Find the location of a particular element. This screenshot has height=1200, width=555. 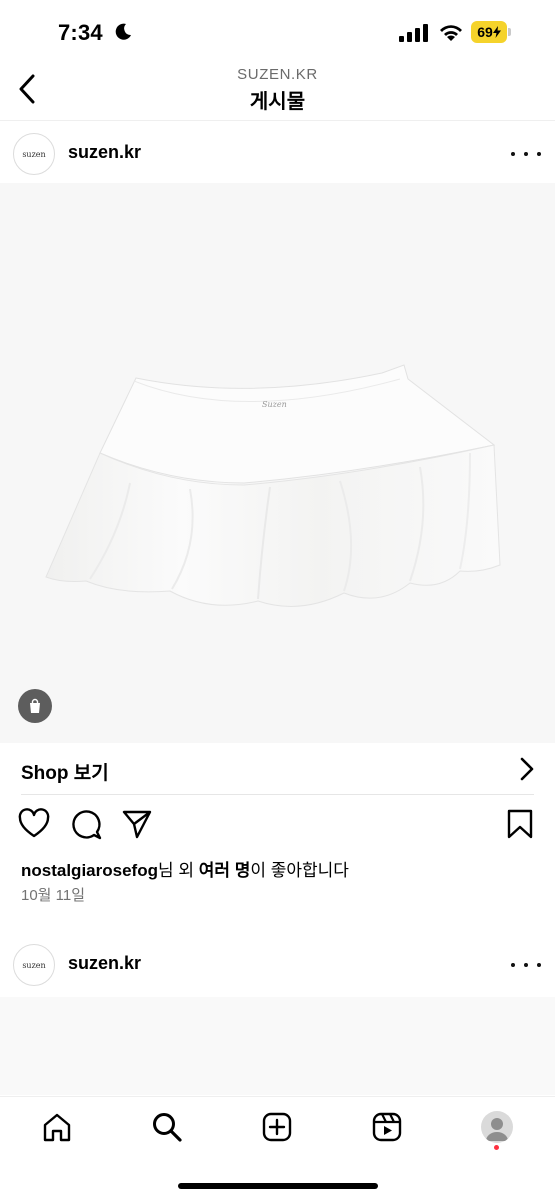

comment-button is located at coordinates (86, 824).